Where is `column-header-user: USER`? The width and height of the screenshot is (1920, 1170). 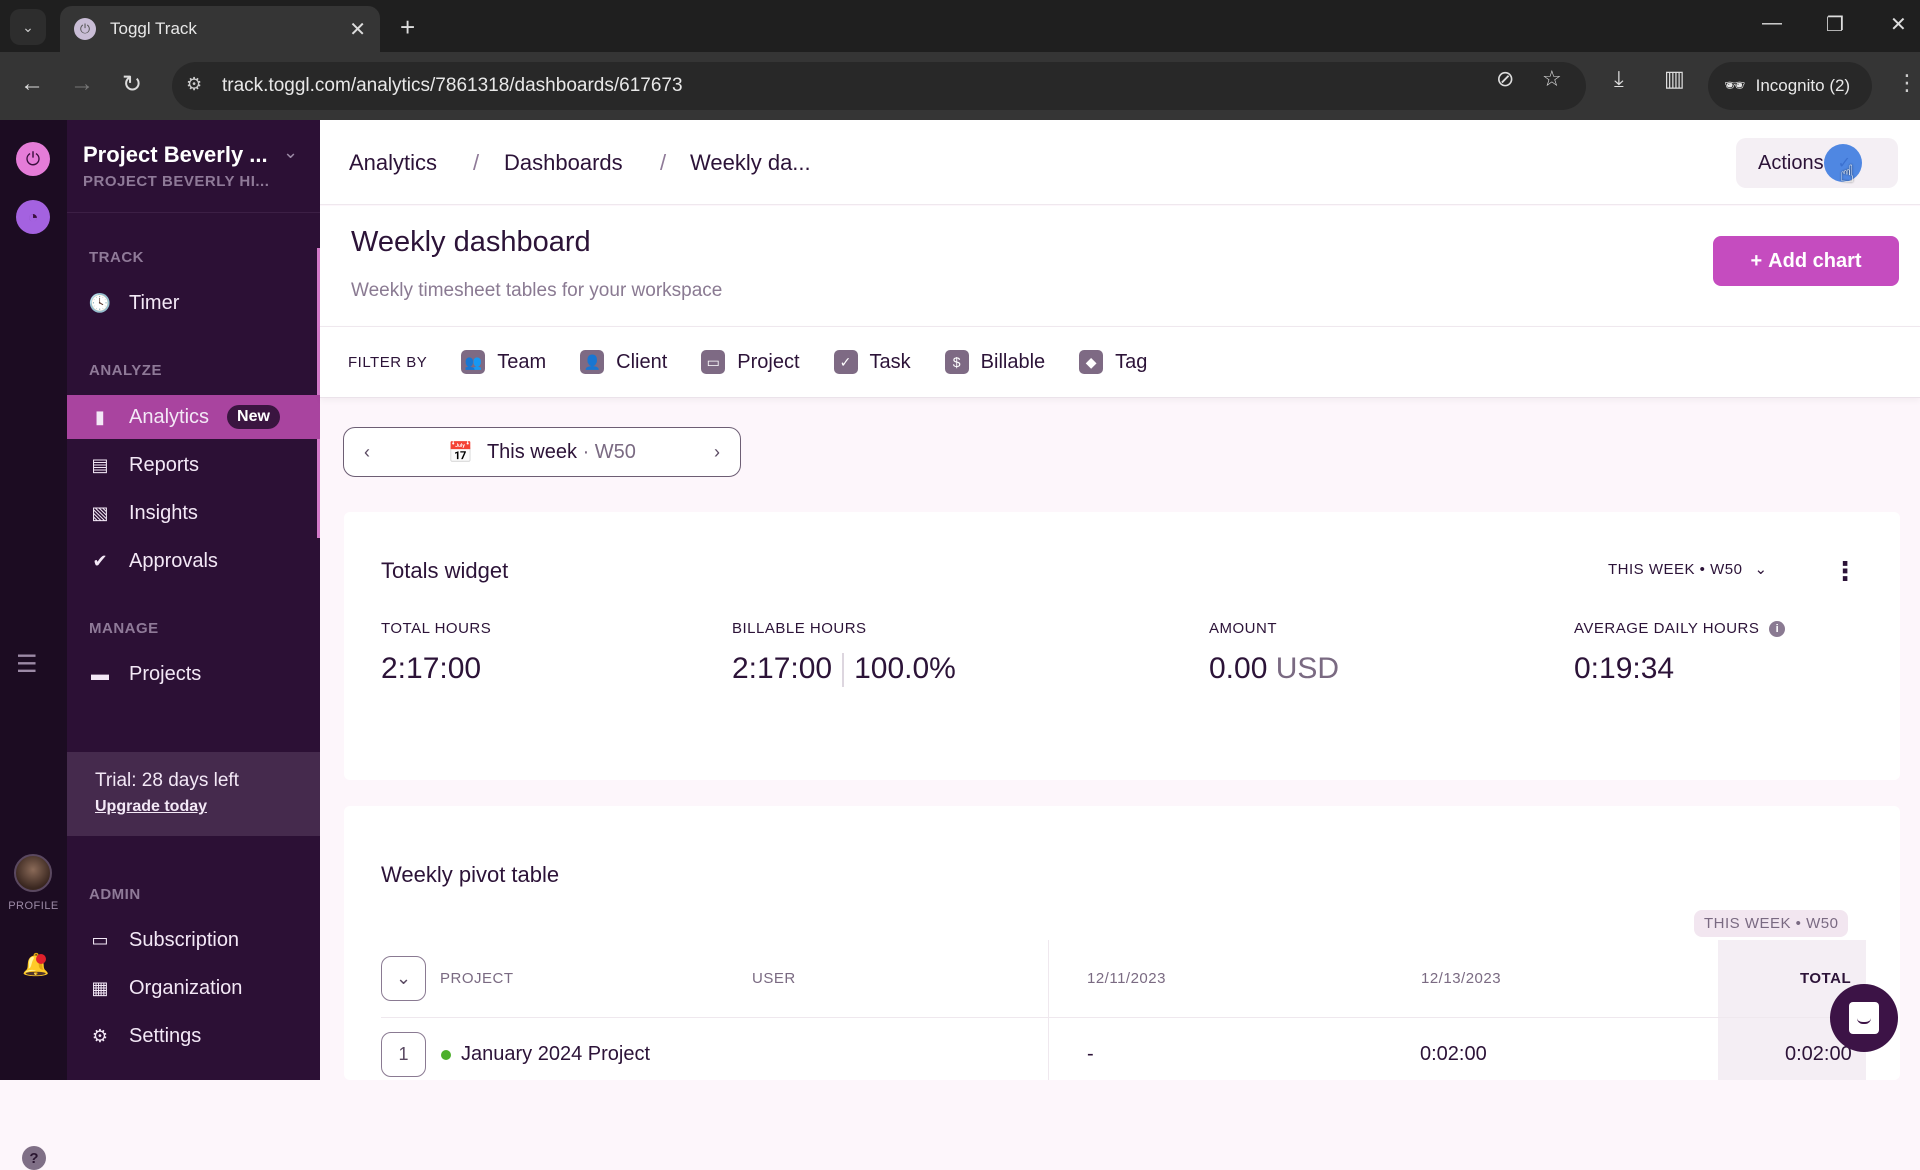
column-header-user: USER is located at coordinates (774, 978).